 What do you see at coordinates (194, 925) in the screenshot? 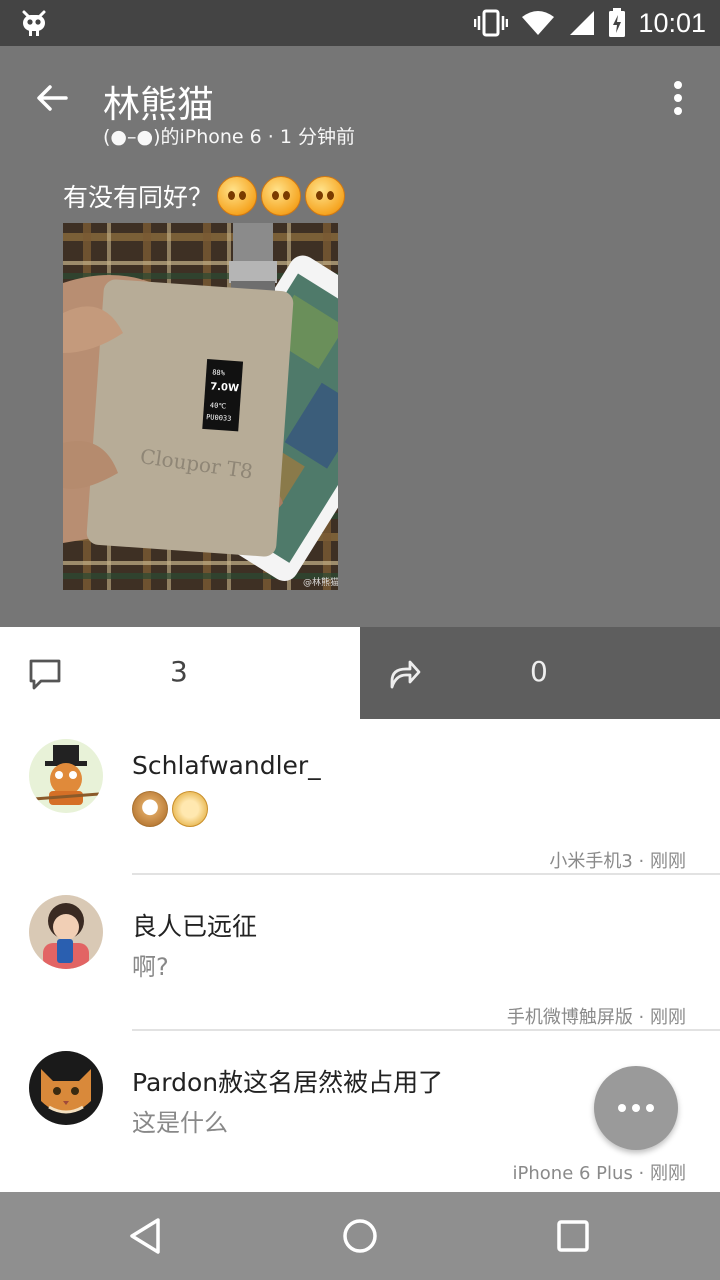
I see `comment-author: 良人已远征` at bounding box center [194, 925].